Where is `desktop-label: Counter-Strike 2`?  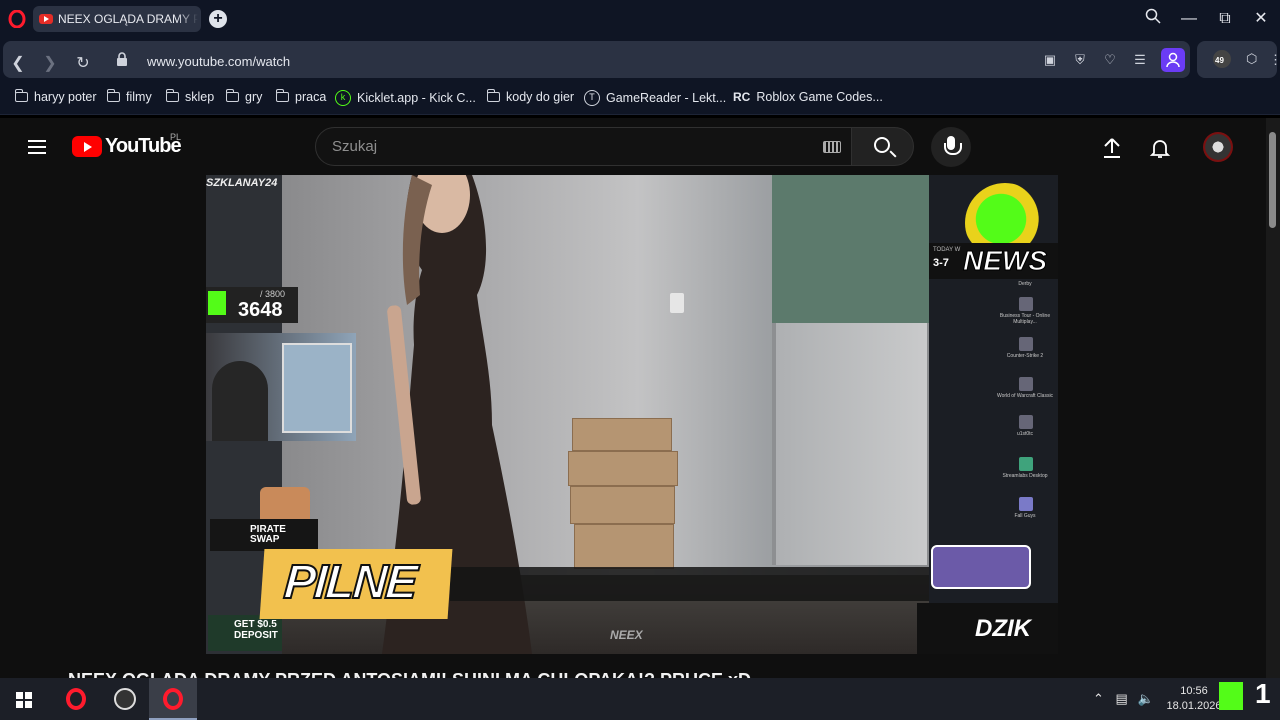 desktop-label: Counter-Strike 2 is located at coordinates (1025, 356).